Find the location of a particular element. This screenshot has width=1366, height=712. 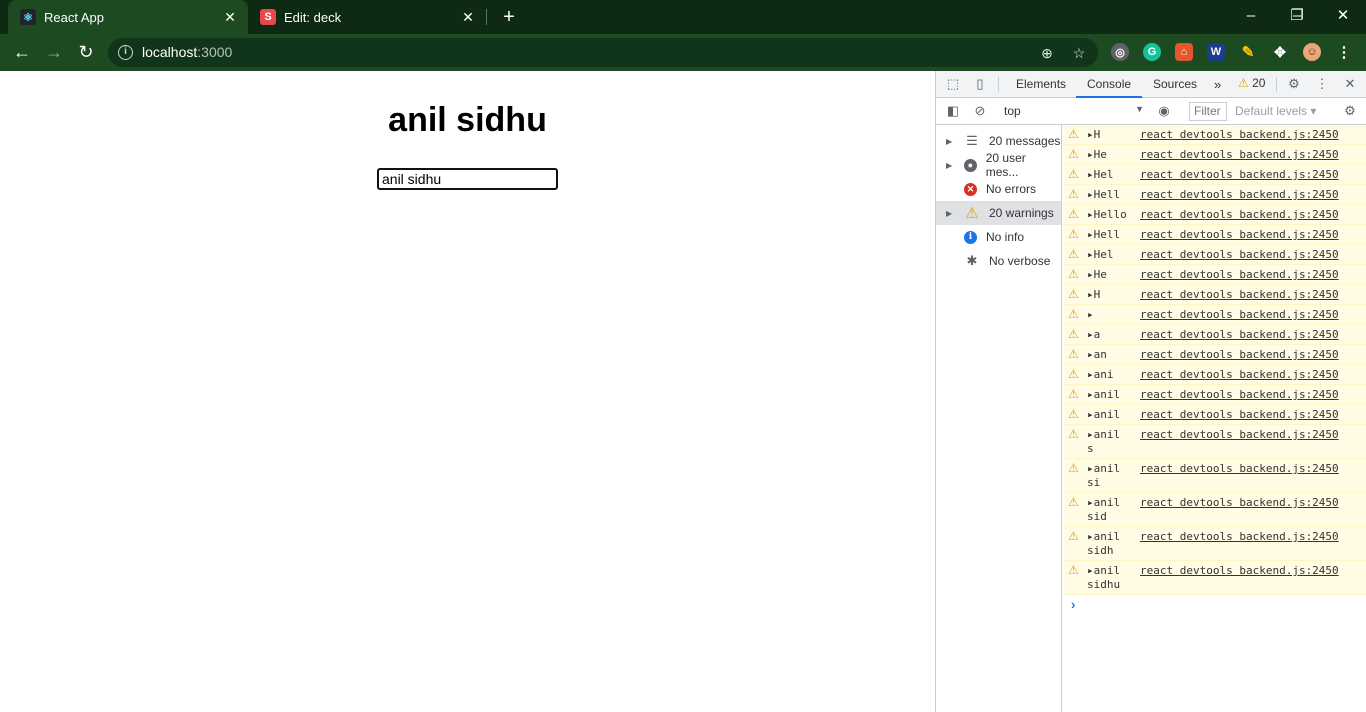

message-text: ▸anil sidh is located at coordinates (1110, 544).